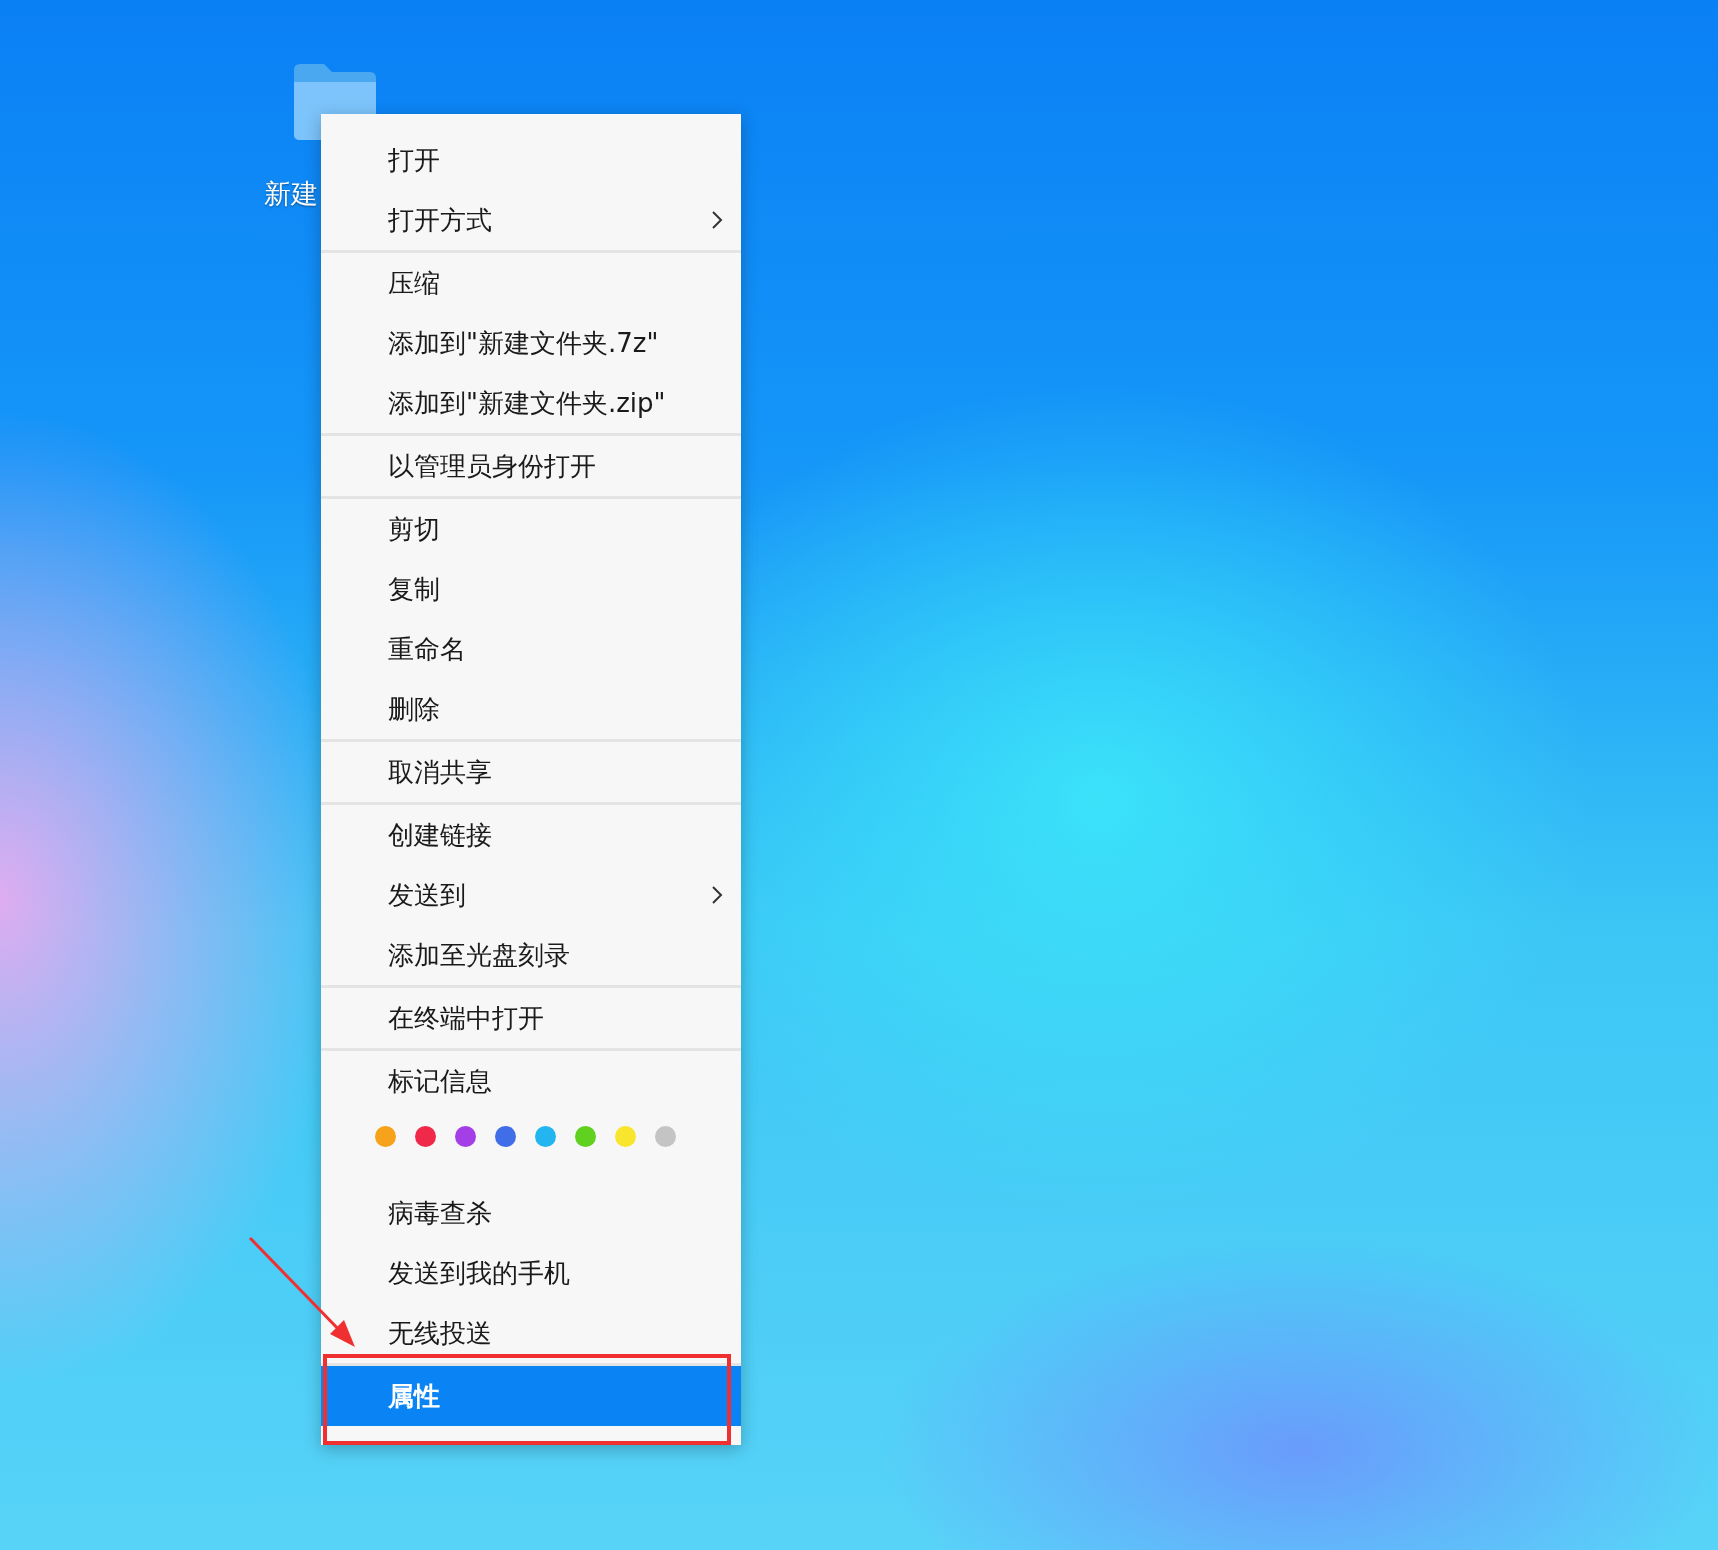  What do you see at coordinates (531, 1213) in the screenshot?
I see `menu-item: 病毒查杀` at bounding box center [531, 1213].